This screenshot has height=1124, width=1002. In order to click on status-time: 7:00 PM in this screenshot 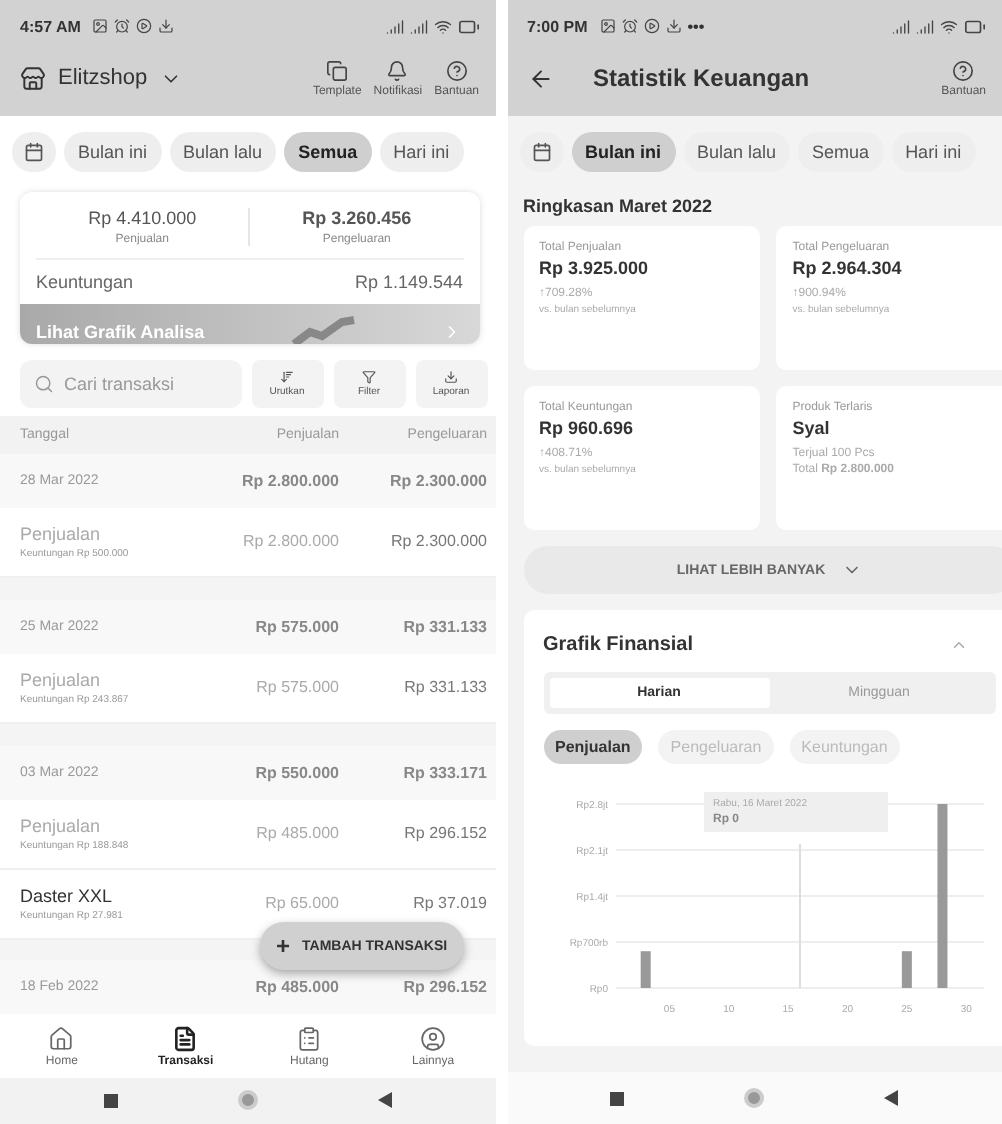, I will do `click(557, 26)`.